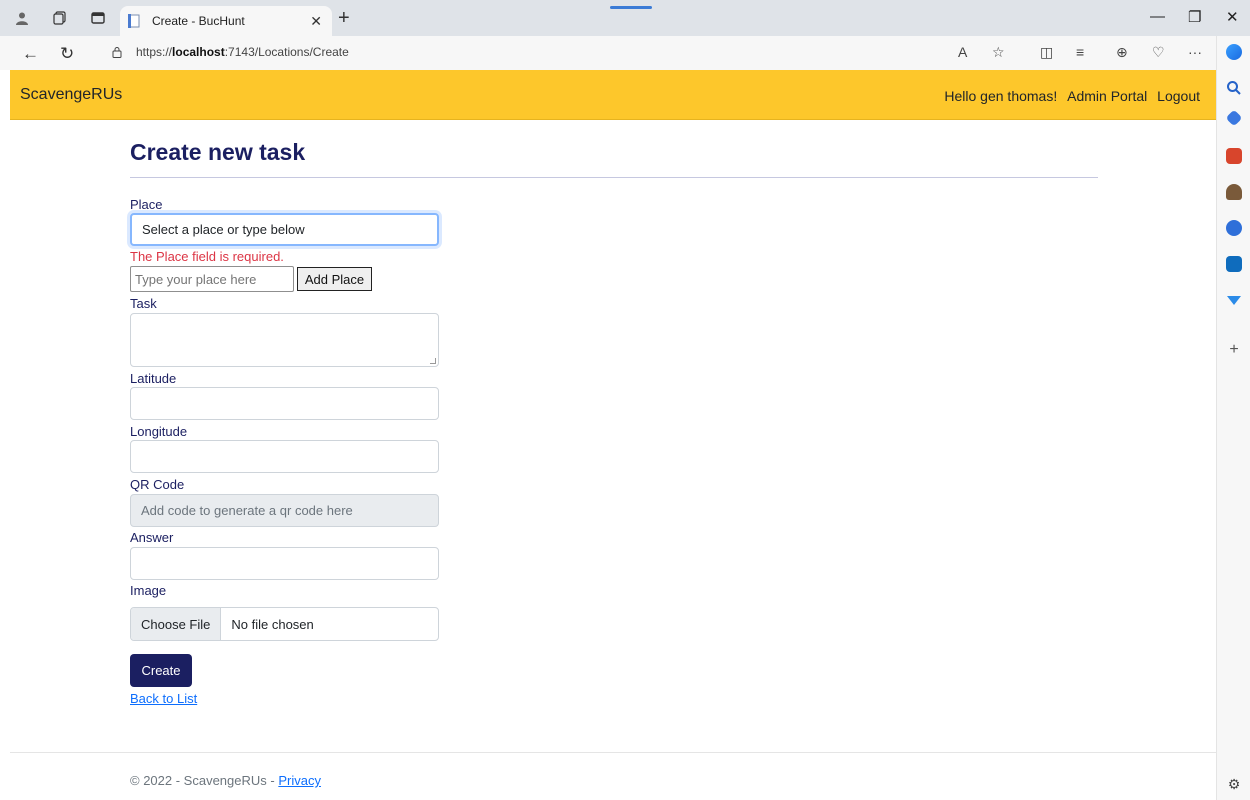 Image resolution: width=1250 pixels, height=800 pixels. I want to click on collections-icon, so click(60, 18).